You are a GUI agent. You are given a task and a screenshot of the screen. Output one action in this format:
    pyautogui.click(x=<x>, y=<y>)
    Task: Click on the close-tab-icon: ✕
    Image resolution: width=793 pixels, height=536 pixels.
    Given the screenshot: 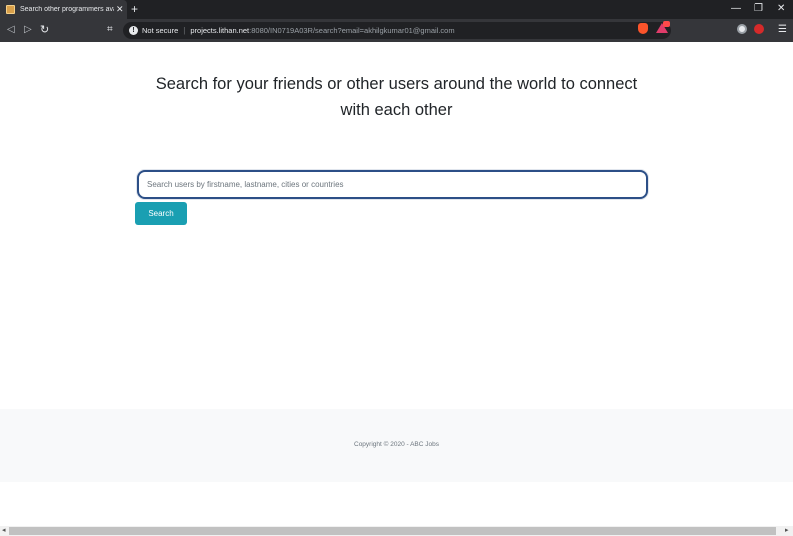 What is the action you would take?
    pyautogui.click(x=120, y=9)
    